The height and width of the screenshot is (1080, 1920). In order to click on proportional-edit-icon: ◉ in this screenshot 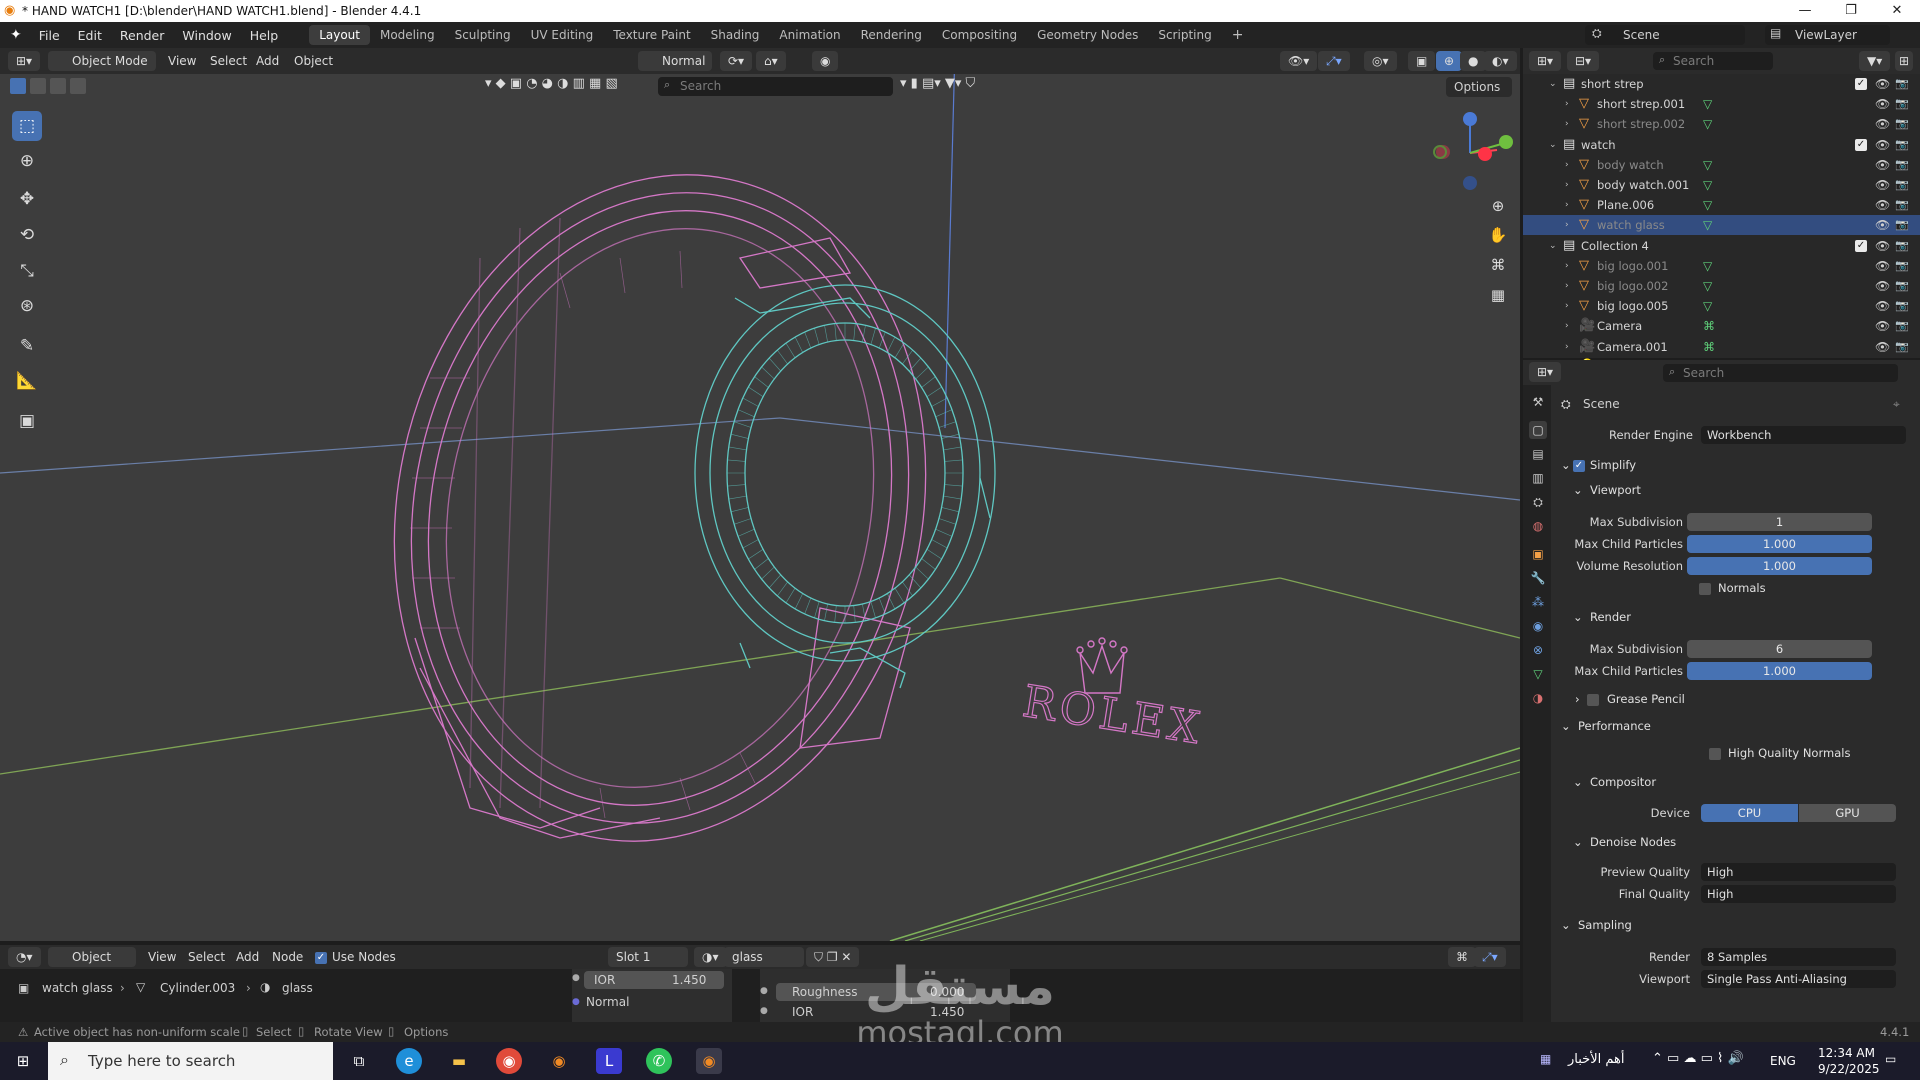, I will do `click(825, 61)`.